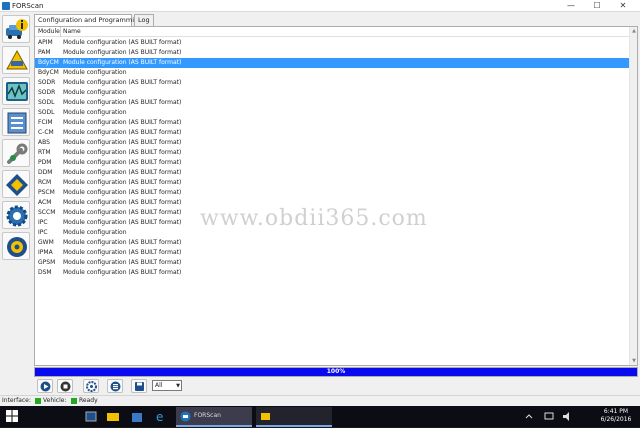  I want to click on taskbar-forscan: FORScan, so click(214, 417).